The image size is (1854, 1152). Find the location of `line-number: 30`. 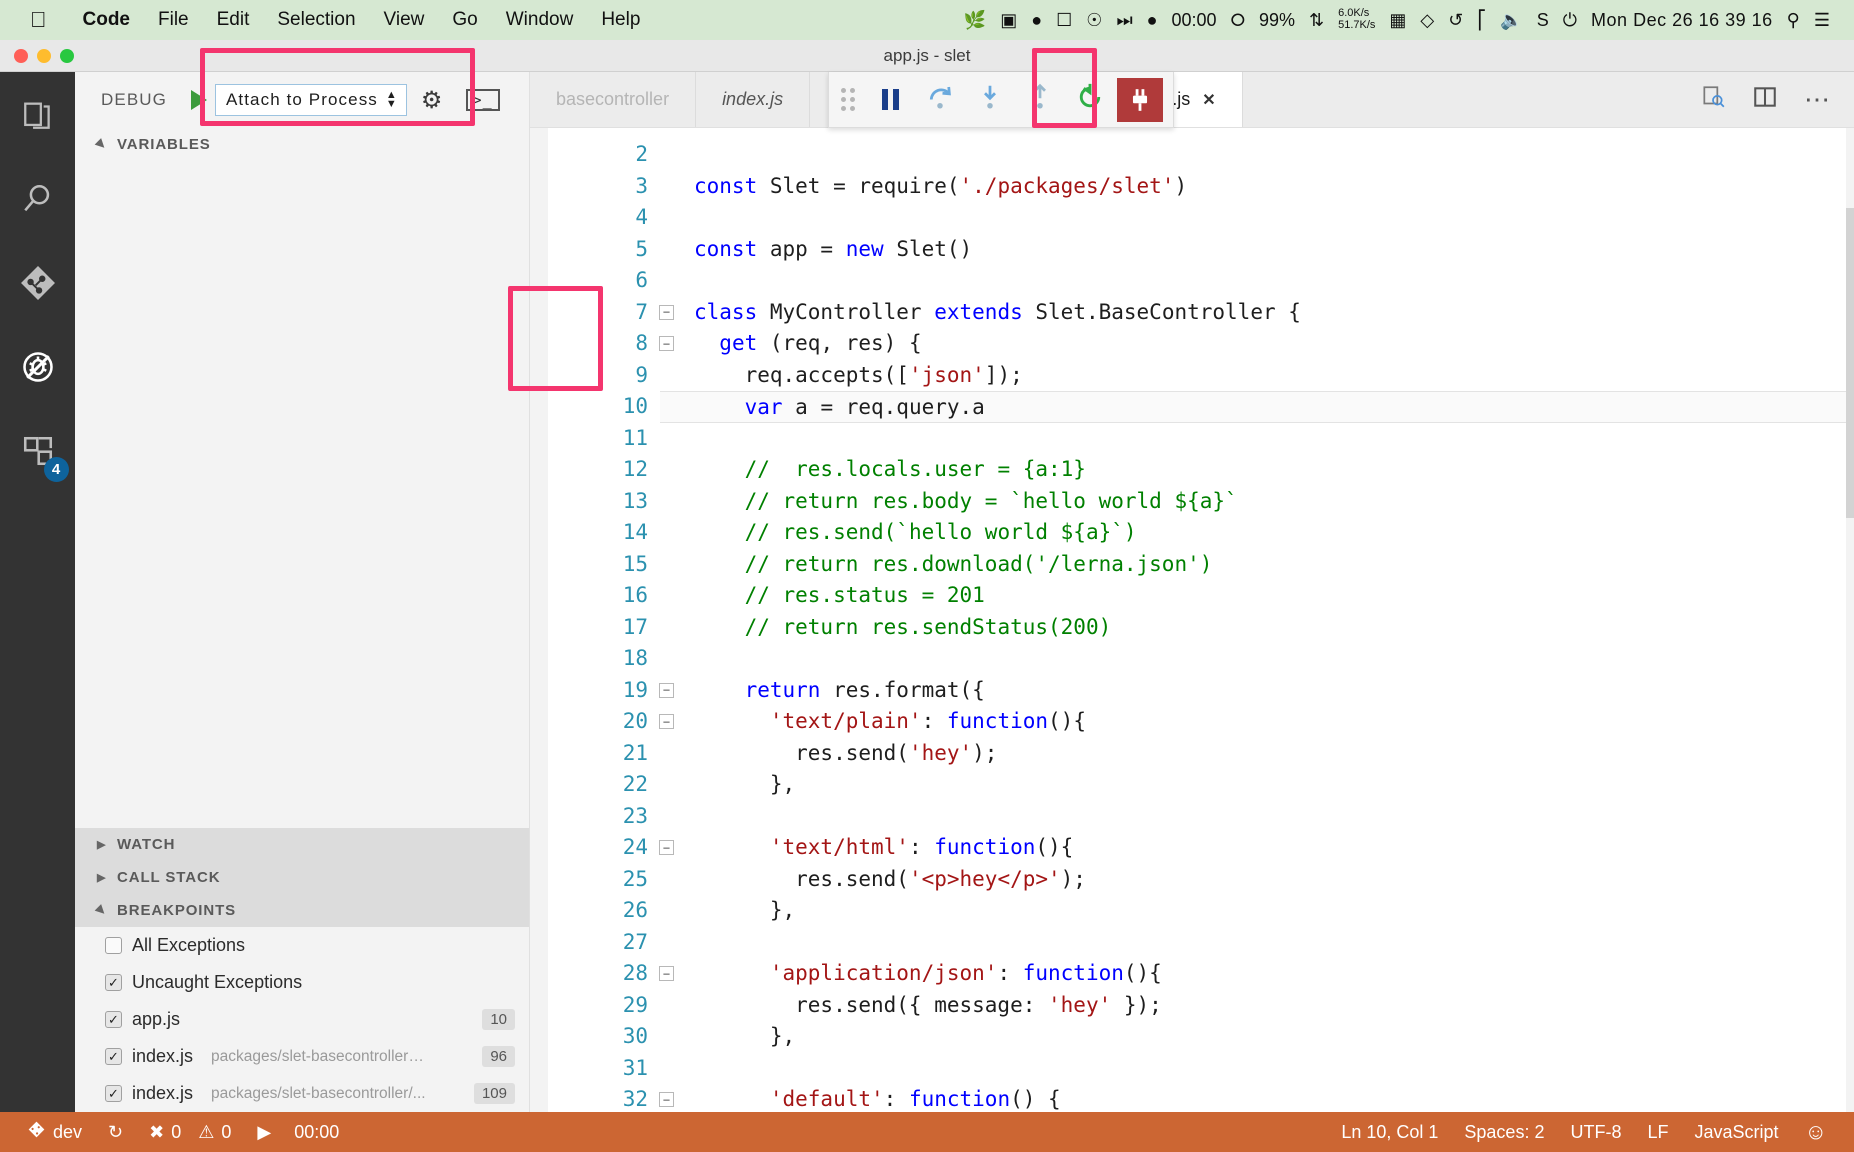

line-number: 30 is located at coordinates (598, 1037).